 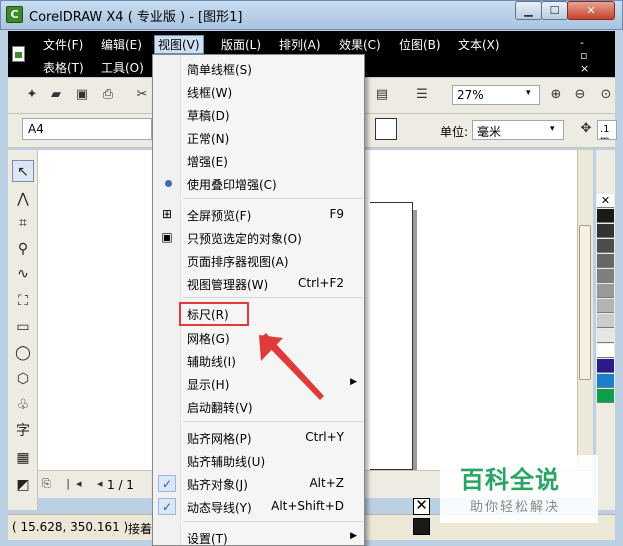 I want to click on document-icon, so click(x=18, y=54).